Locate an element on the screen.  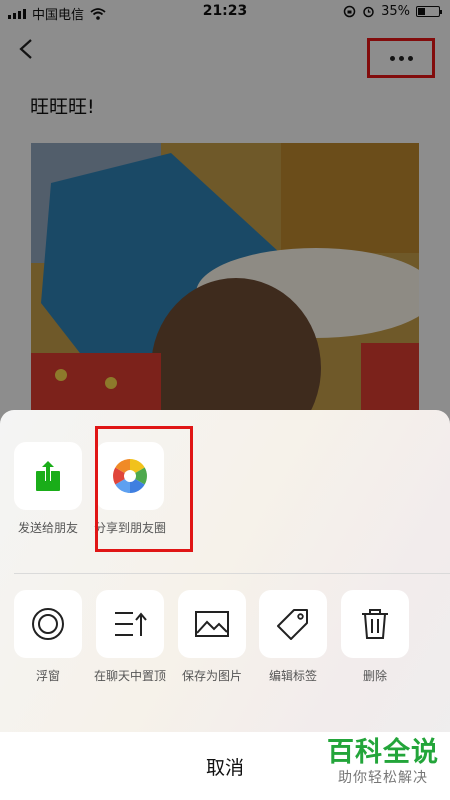
send-to-friend-button: 发送给朋友 is located at coordinates (48, 489).